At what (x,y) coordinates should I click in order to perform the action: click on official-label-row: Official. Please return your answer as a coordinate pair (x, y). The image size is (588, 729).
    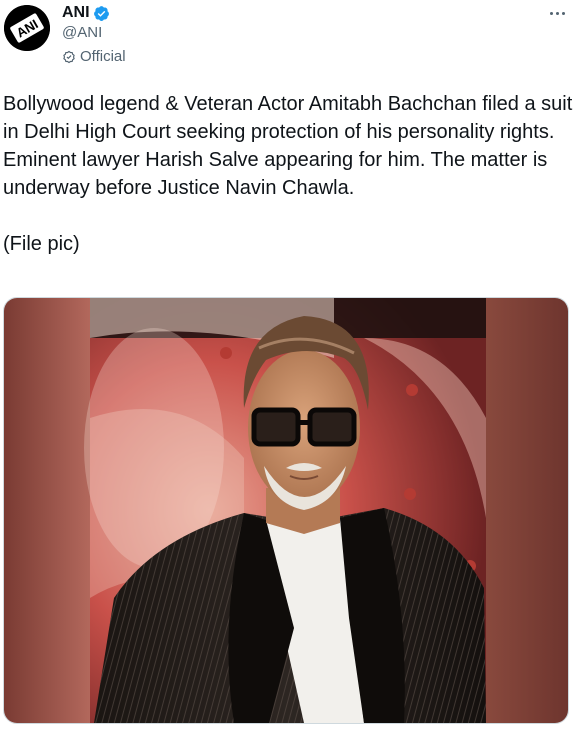
    Looking at the image, I should click on (94, 57).